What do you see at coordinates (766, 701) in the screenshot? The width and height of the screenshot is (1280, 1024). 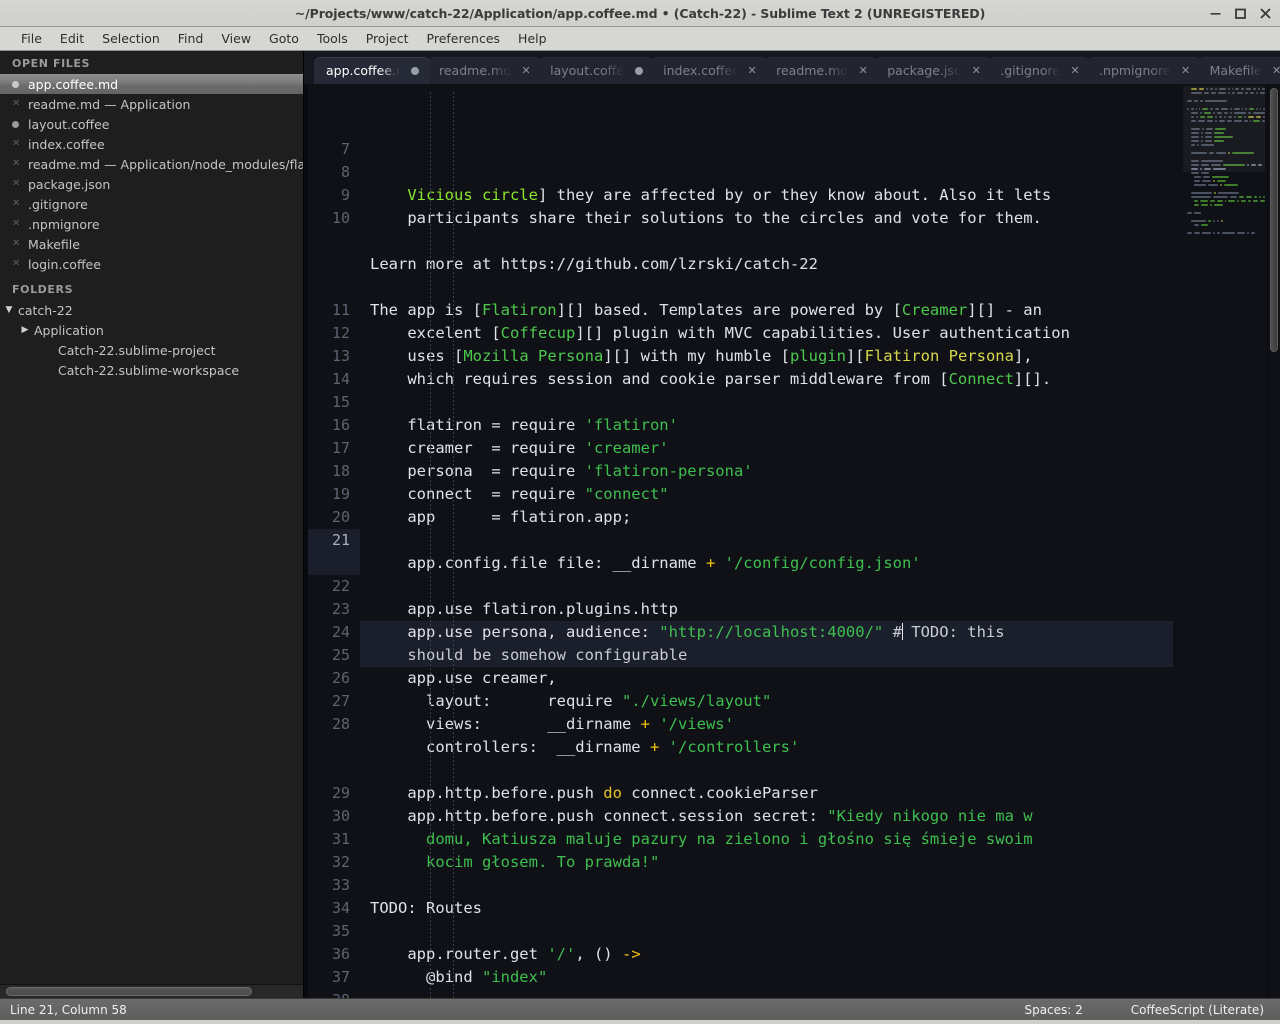 I see `code-line: layout: require "./views/layout"` at bounding box center [766, 701].